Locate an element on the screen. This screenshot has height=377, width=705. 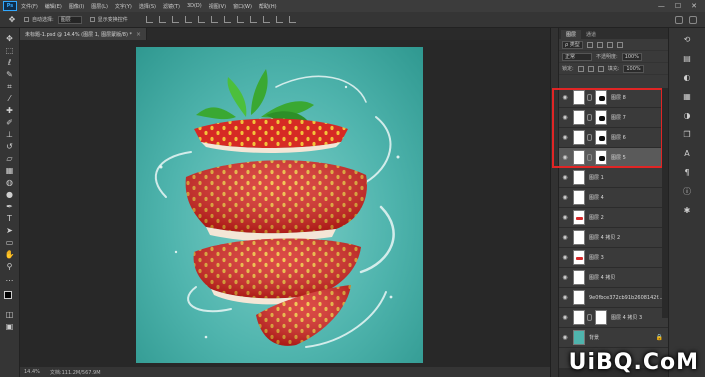
layer-row: ◉ 图层 1 is located at coordinates (614, 178).